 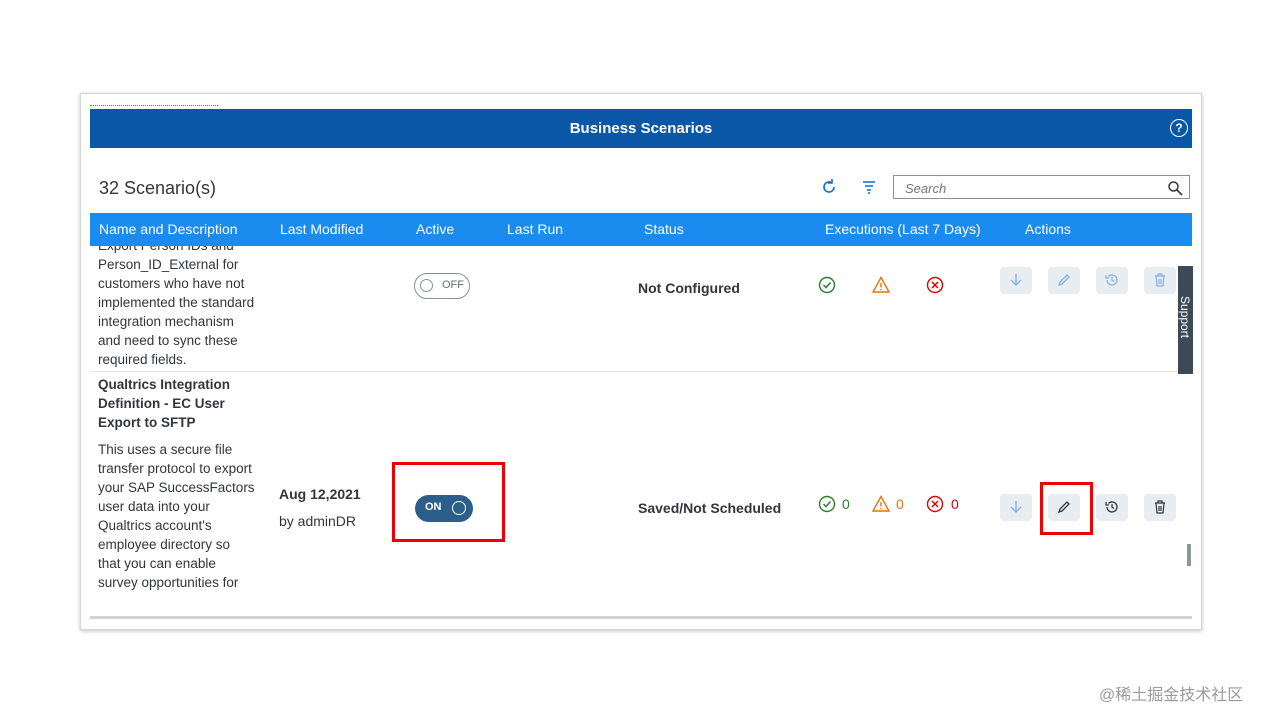 I want to click on success-count: 0, so click(x=846, y=504).